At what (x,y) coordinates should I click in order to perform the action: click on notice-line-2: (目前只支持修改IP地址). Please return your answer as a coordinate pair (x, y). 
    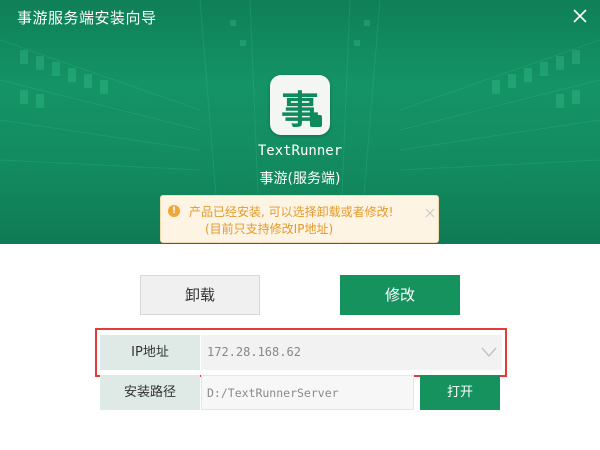
    Looking at the image, I should click on (269, 229).